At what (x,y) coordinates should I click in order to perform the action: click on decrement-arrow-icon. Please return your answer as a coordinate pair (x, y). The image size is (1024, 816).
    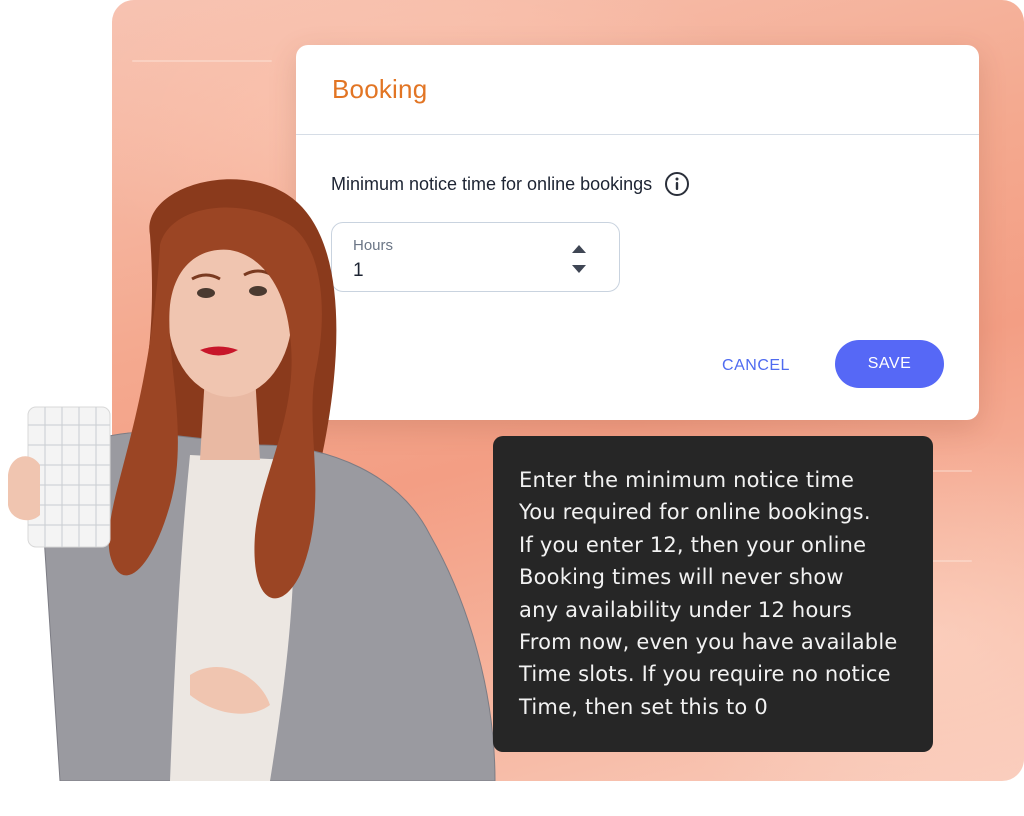
    Looking at the image, I should click on (579, 269).